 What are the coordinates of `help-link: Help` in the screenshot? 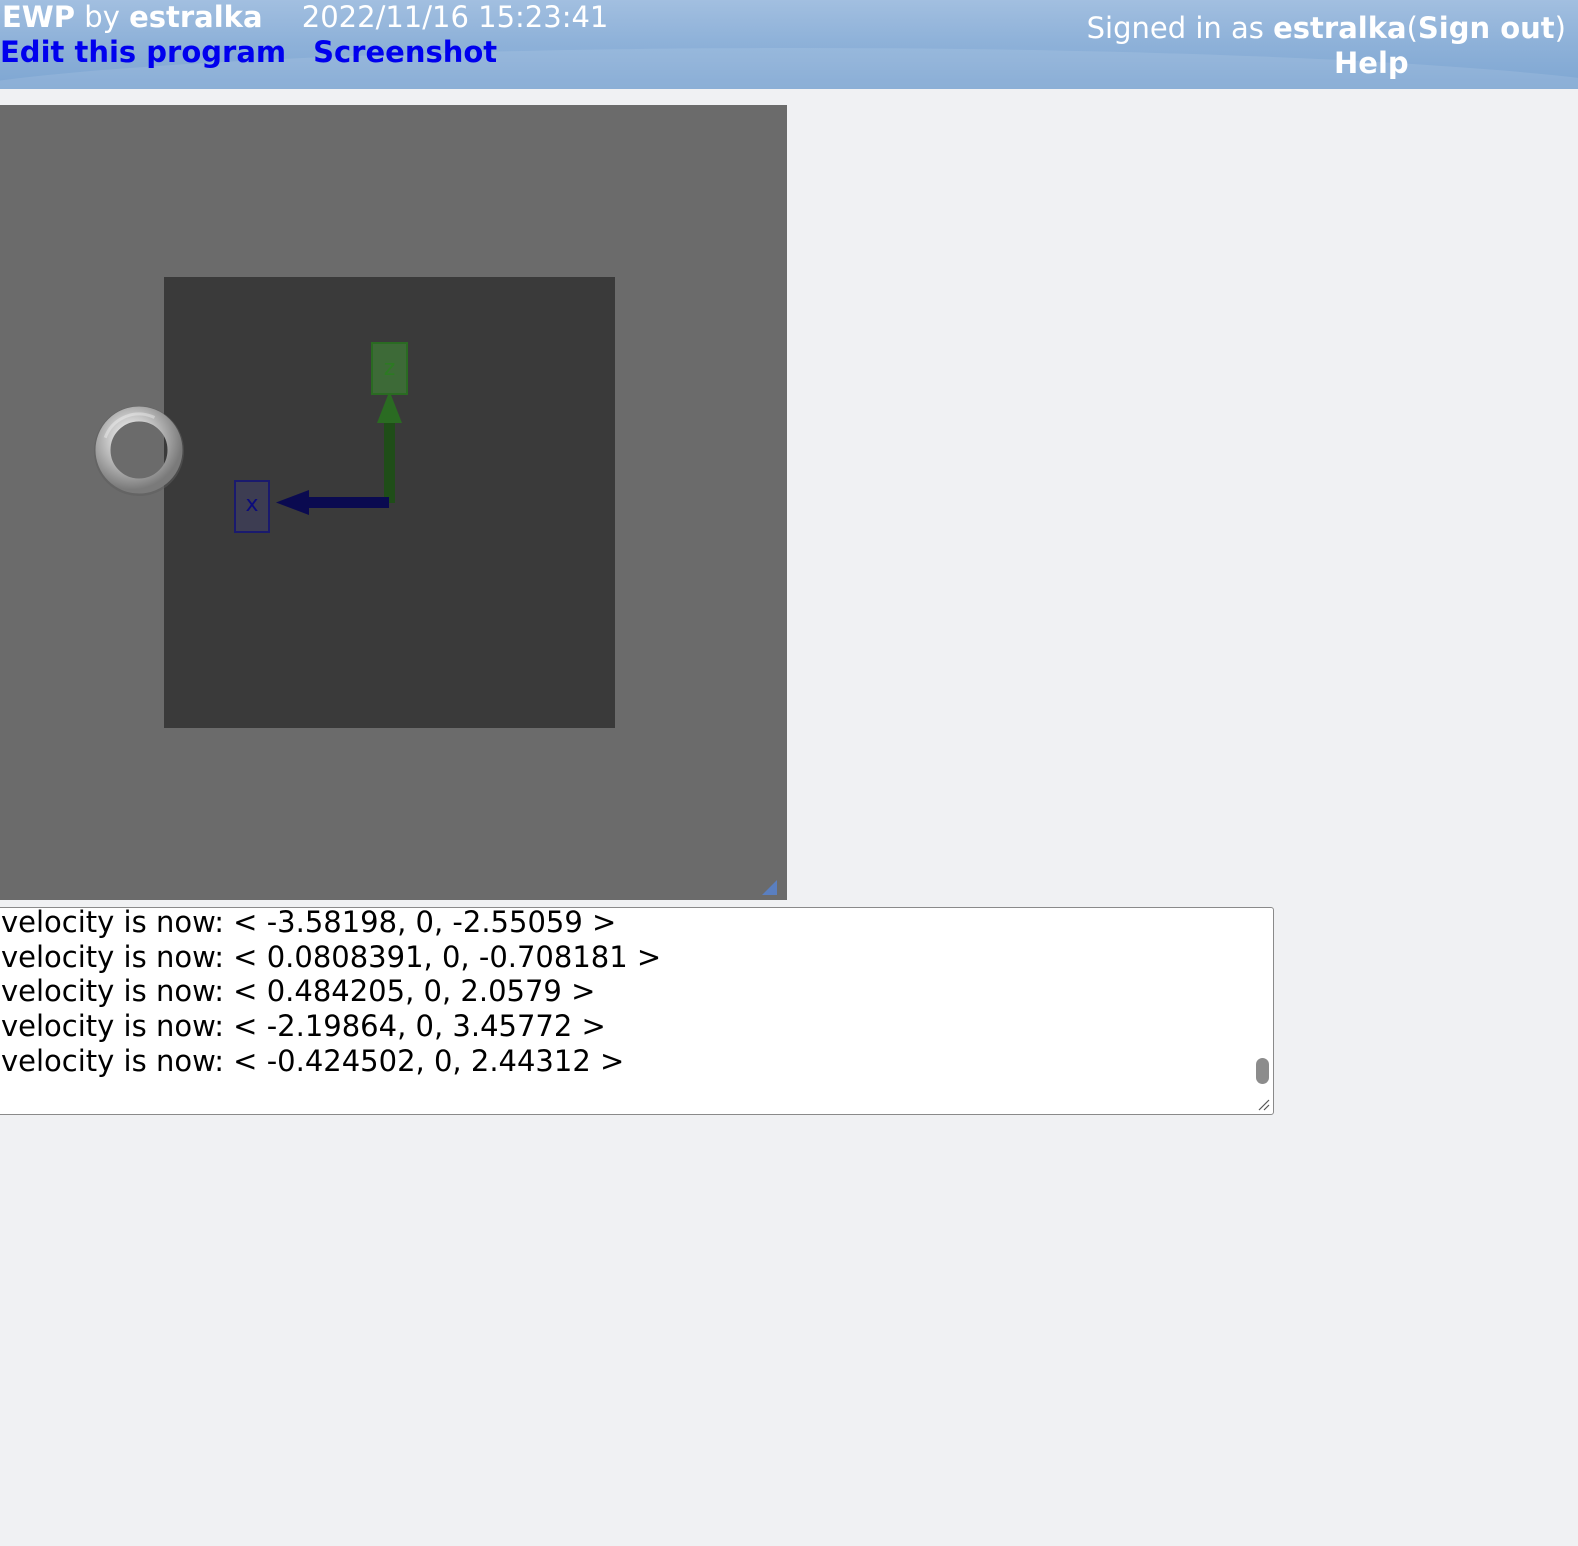 It's located at (1371, 63).